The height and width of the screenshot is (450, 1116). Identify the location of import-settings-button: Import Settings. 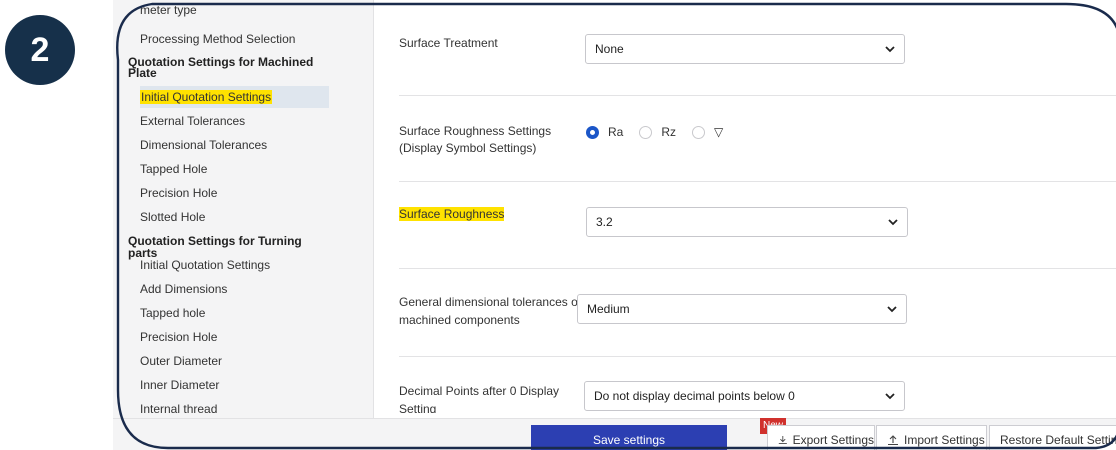
(931, 437).